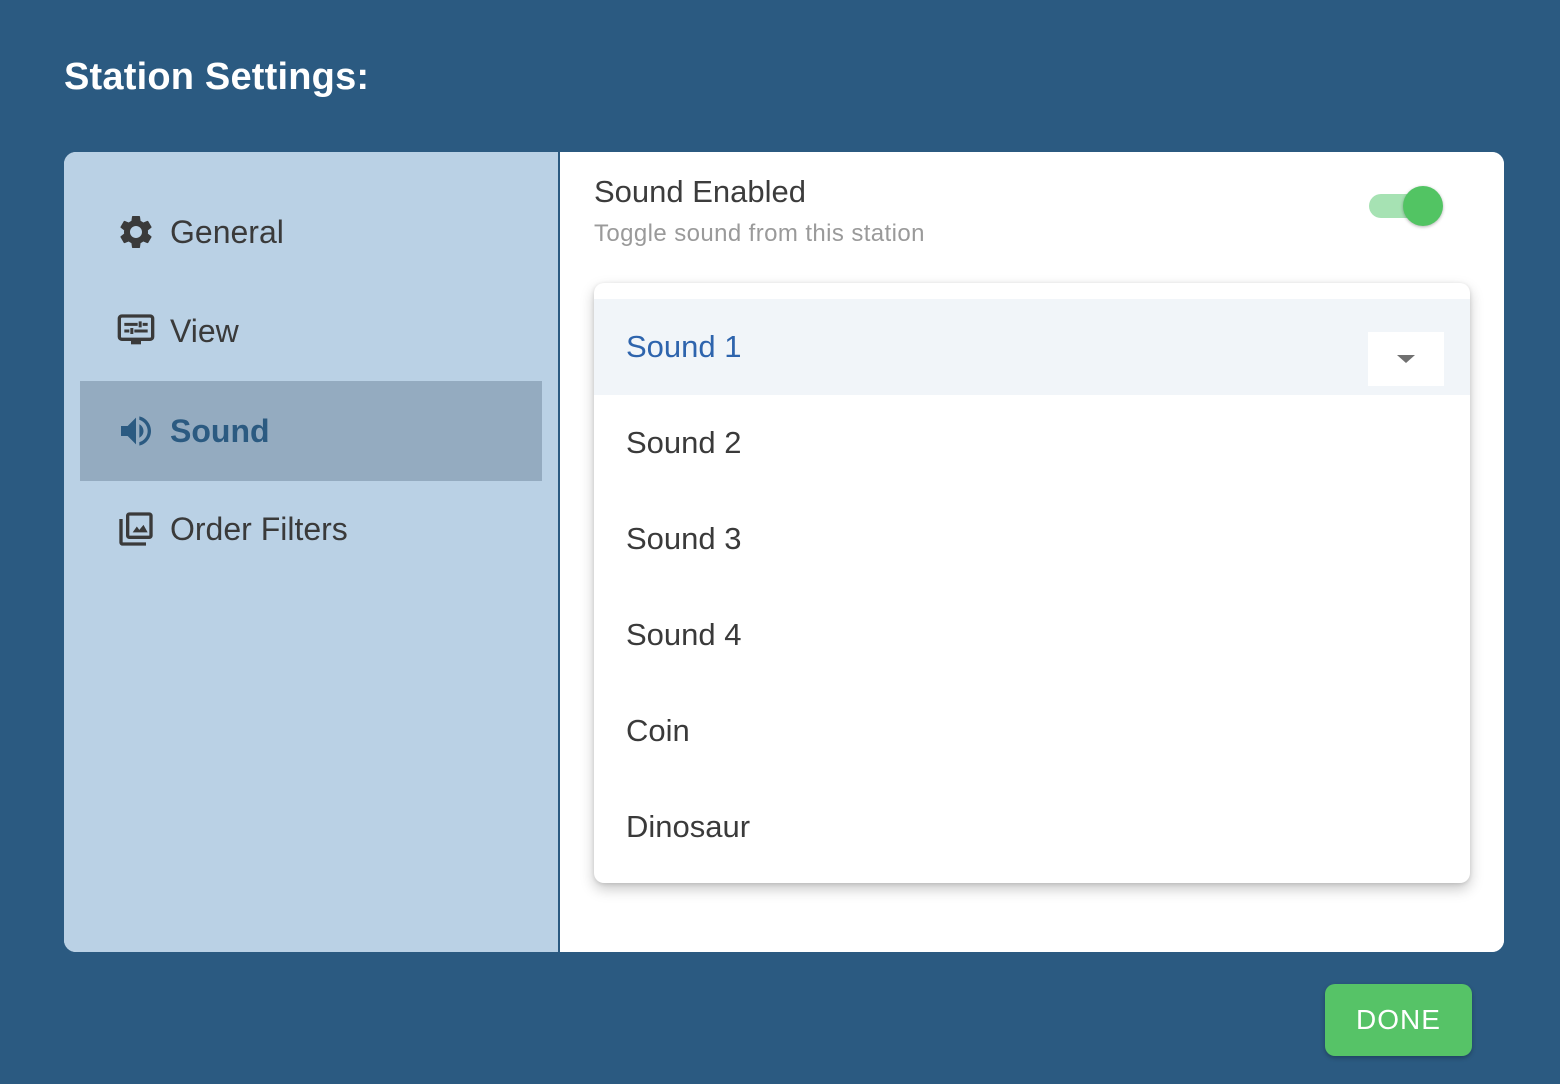 The width and height of the screenshot is (1560, 1084). What do you see at coordinates (136, 529) in the screenshot?
I see `image-library-icon` at bounding box center [136, 529].